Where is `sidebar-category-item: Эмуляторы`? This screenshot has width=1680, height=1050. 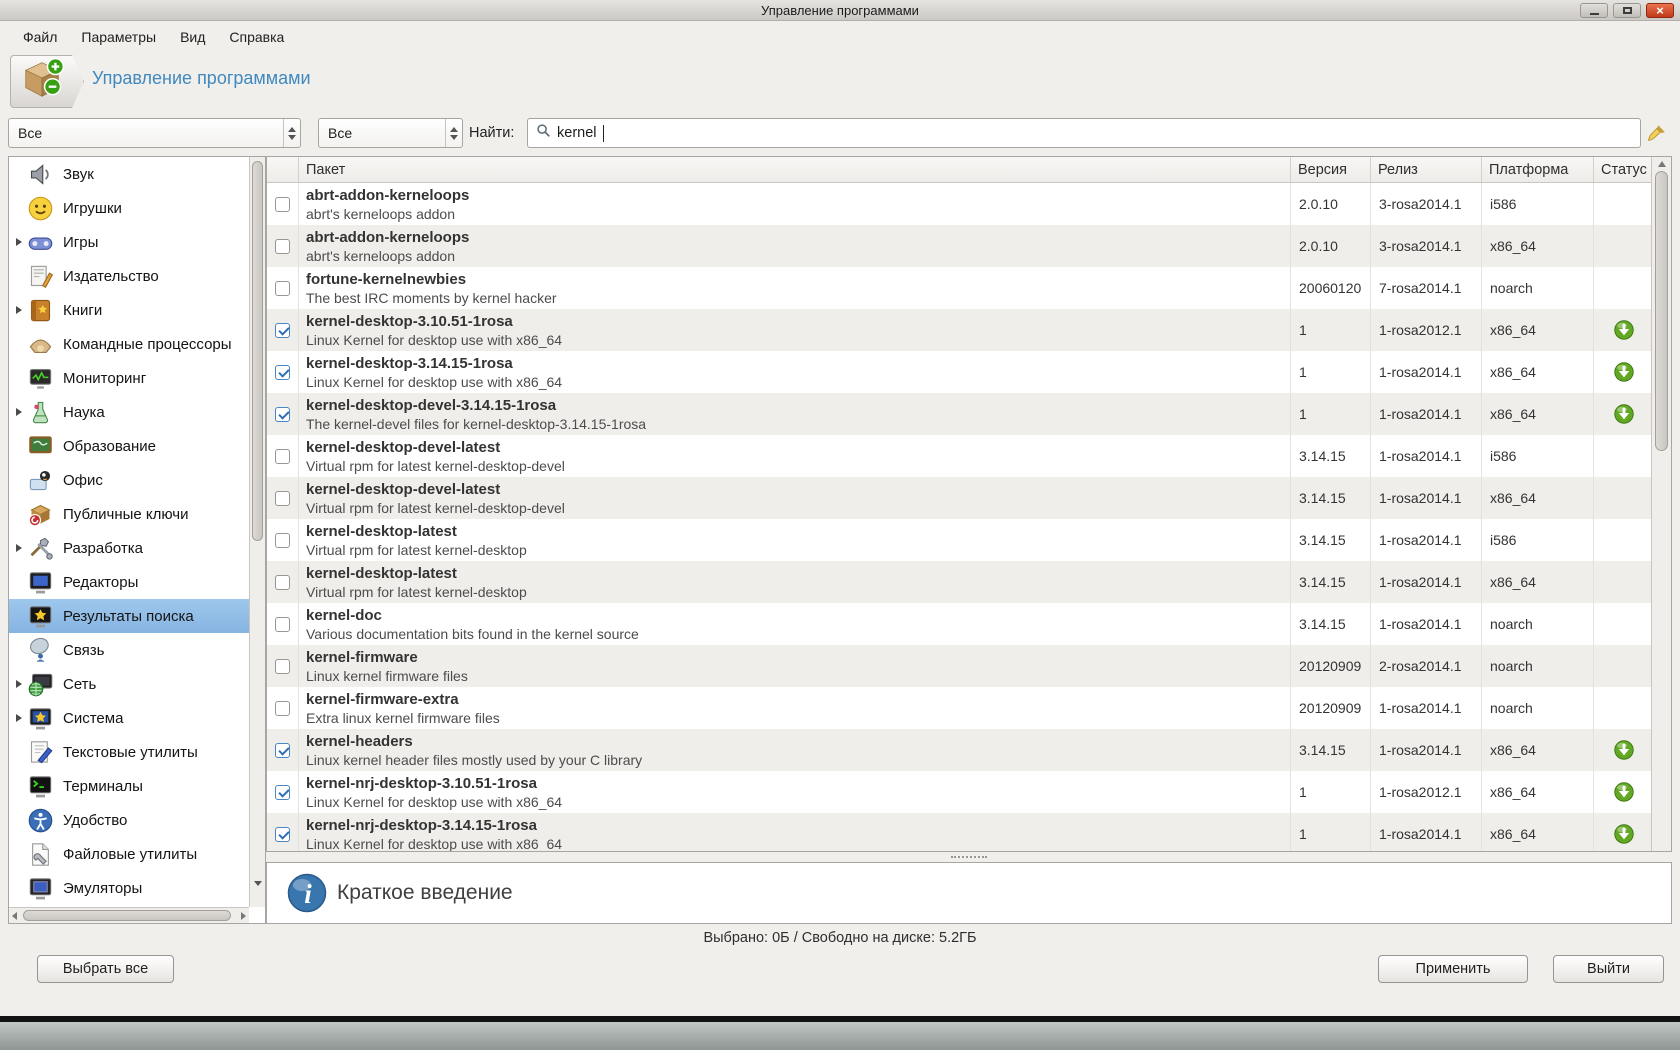 sidebar-category-item: Эмуляторы is located at coordinates (129, 888).